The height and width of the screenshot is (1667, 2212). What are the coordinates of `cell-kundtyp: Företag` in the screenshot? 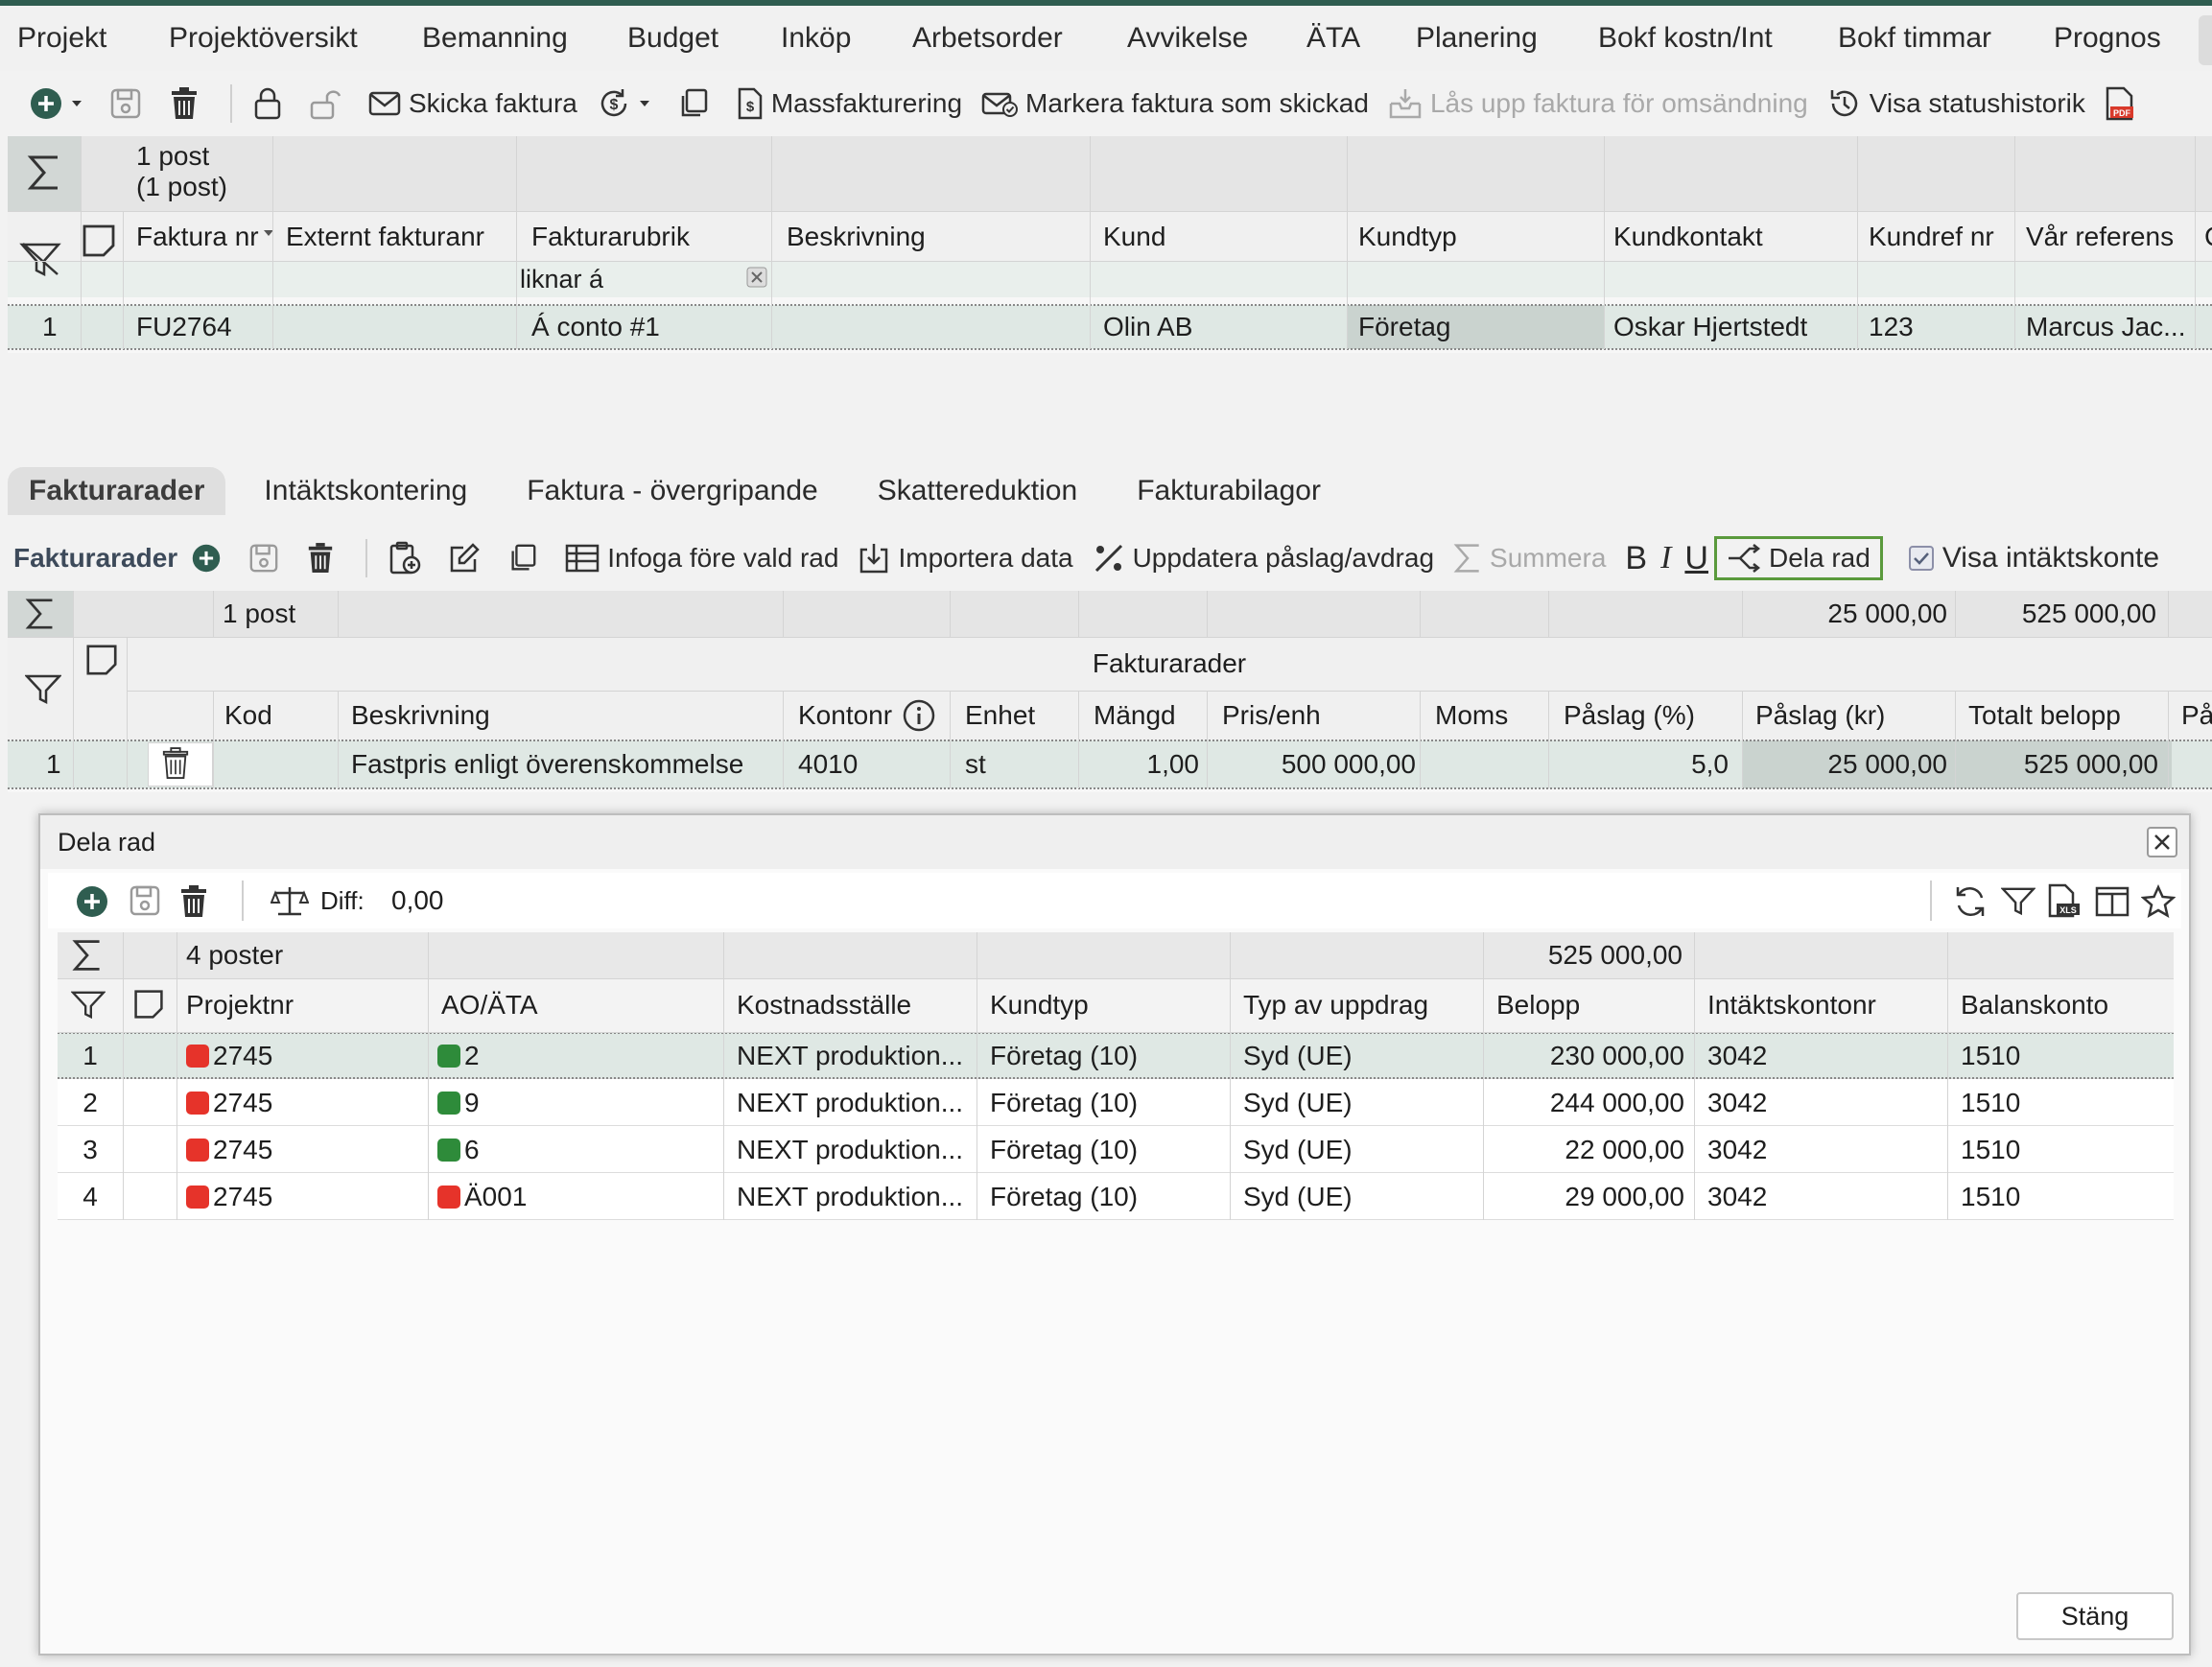 It's located at (1404, 327).